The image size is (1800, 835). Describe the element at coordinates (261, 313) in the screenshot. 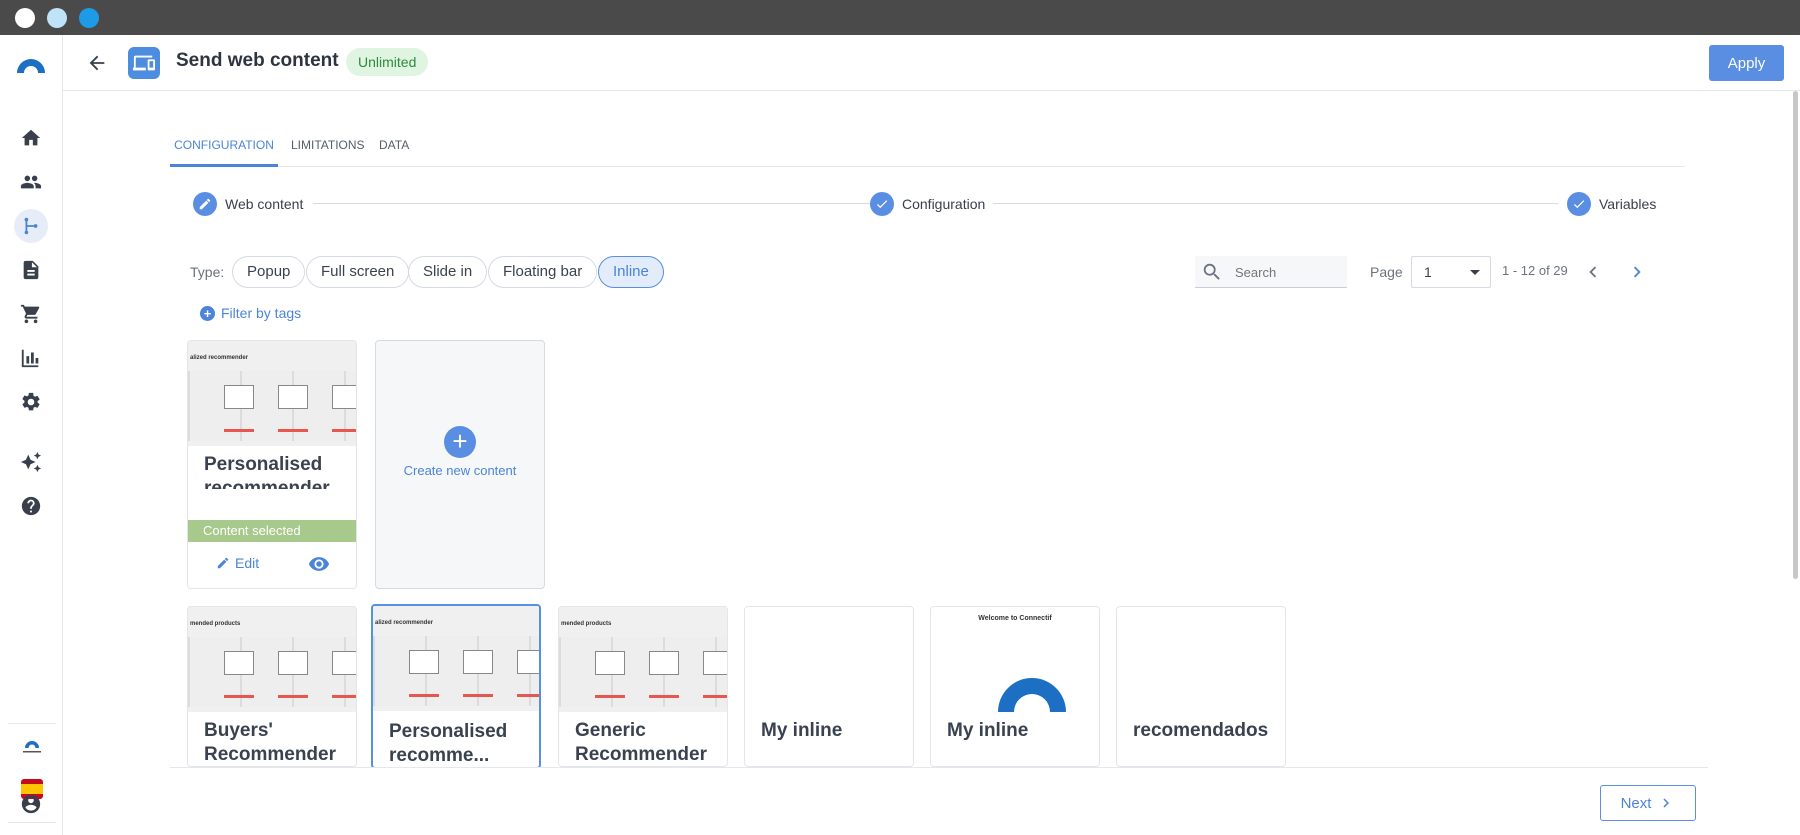

I see `filter-by-tags-label: Filter by tags` at that location.